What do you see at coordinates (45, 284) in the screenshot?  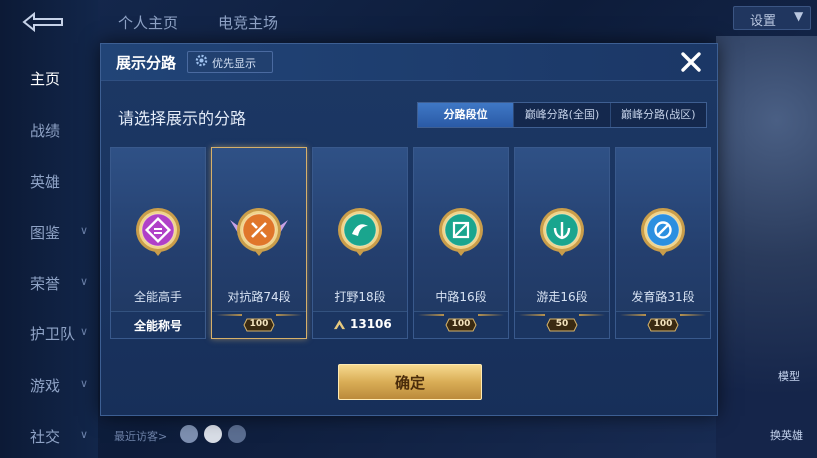 I see `nav-item-label: 荣誉` at bounding box center [45, 284].